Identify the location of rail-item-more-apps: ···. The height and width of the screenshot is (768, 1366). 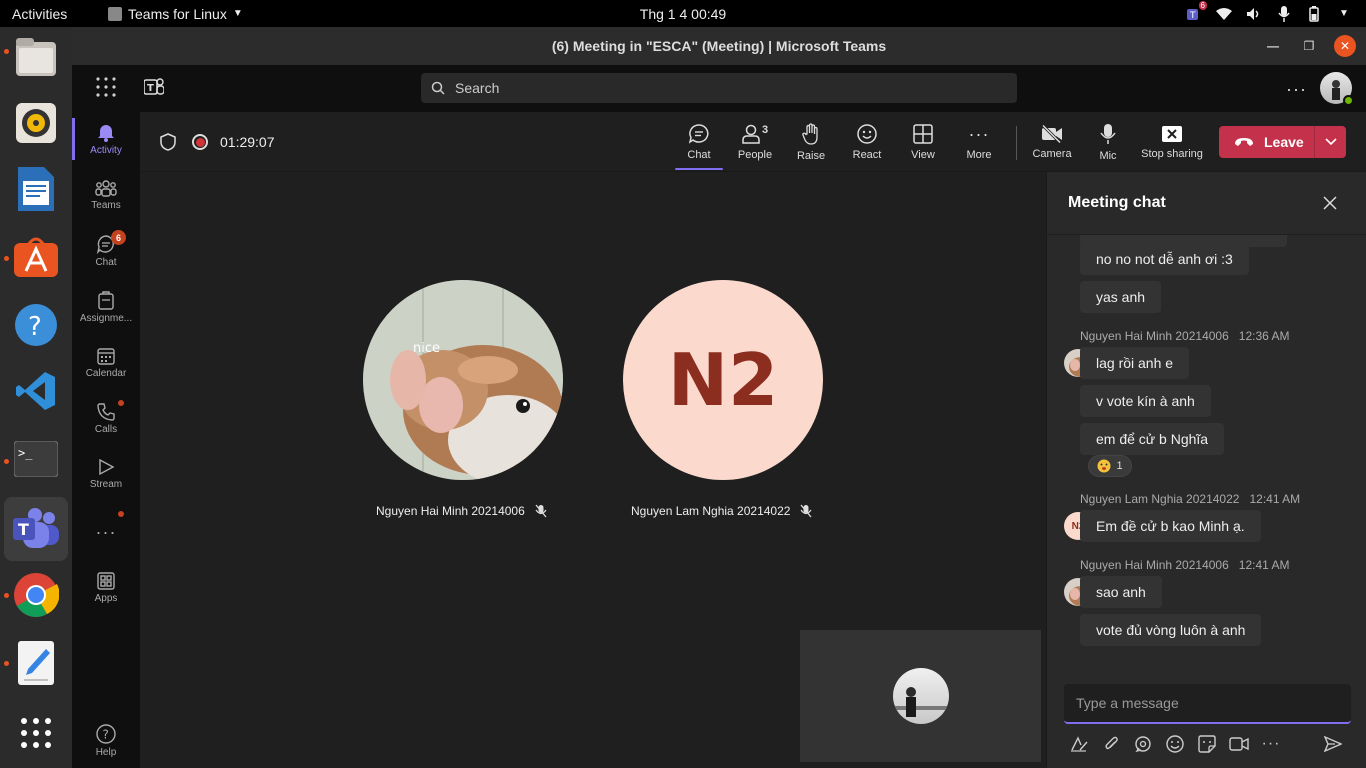
(106, 532).